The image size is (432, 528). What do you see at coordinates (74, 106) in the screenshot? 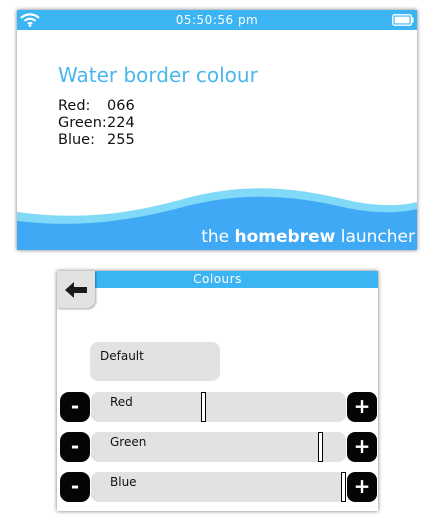
I see `red-value-label: Red:` at bounding box center [74, 106].